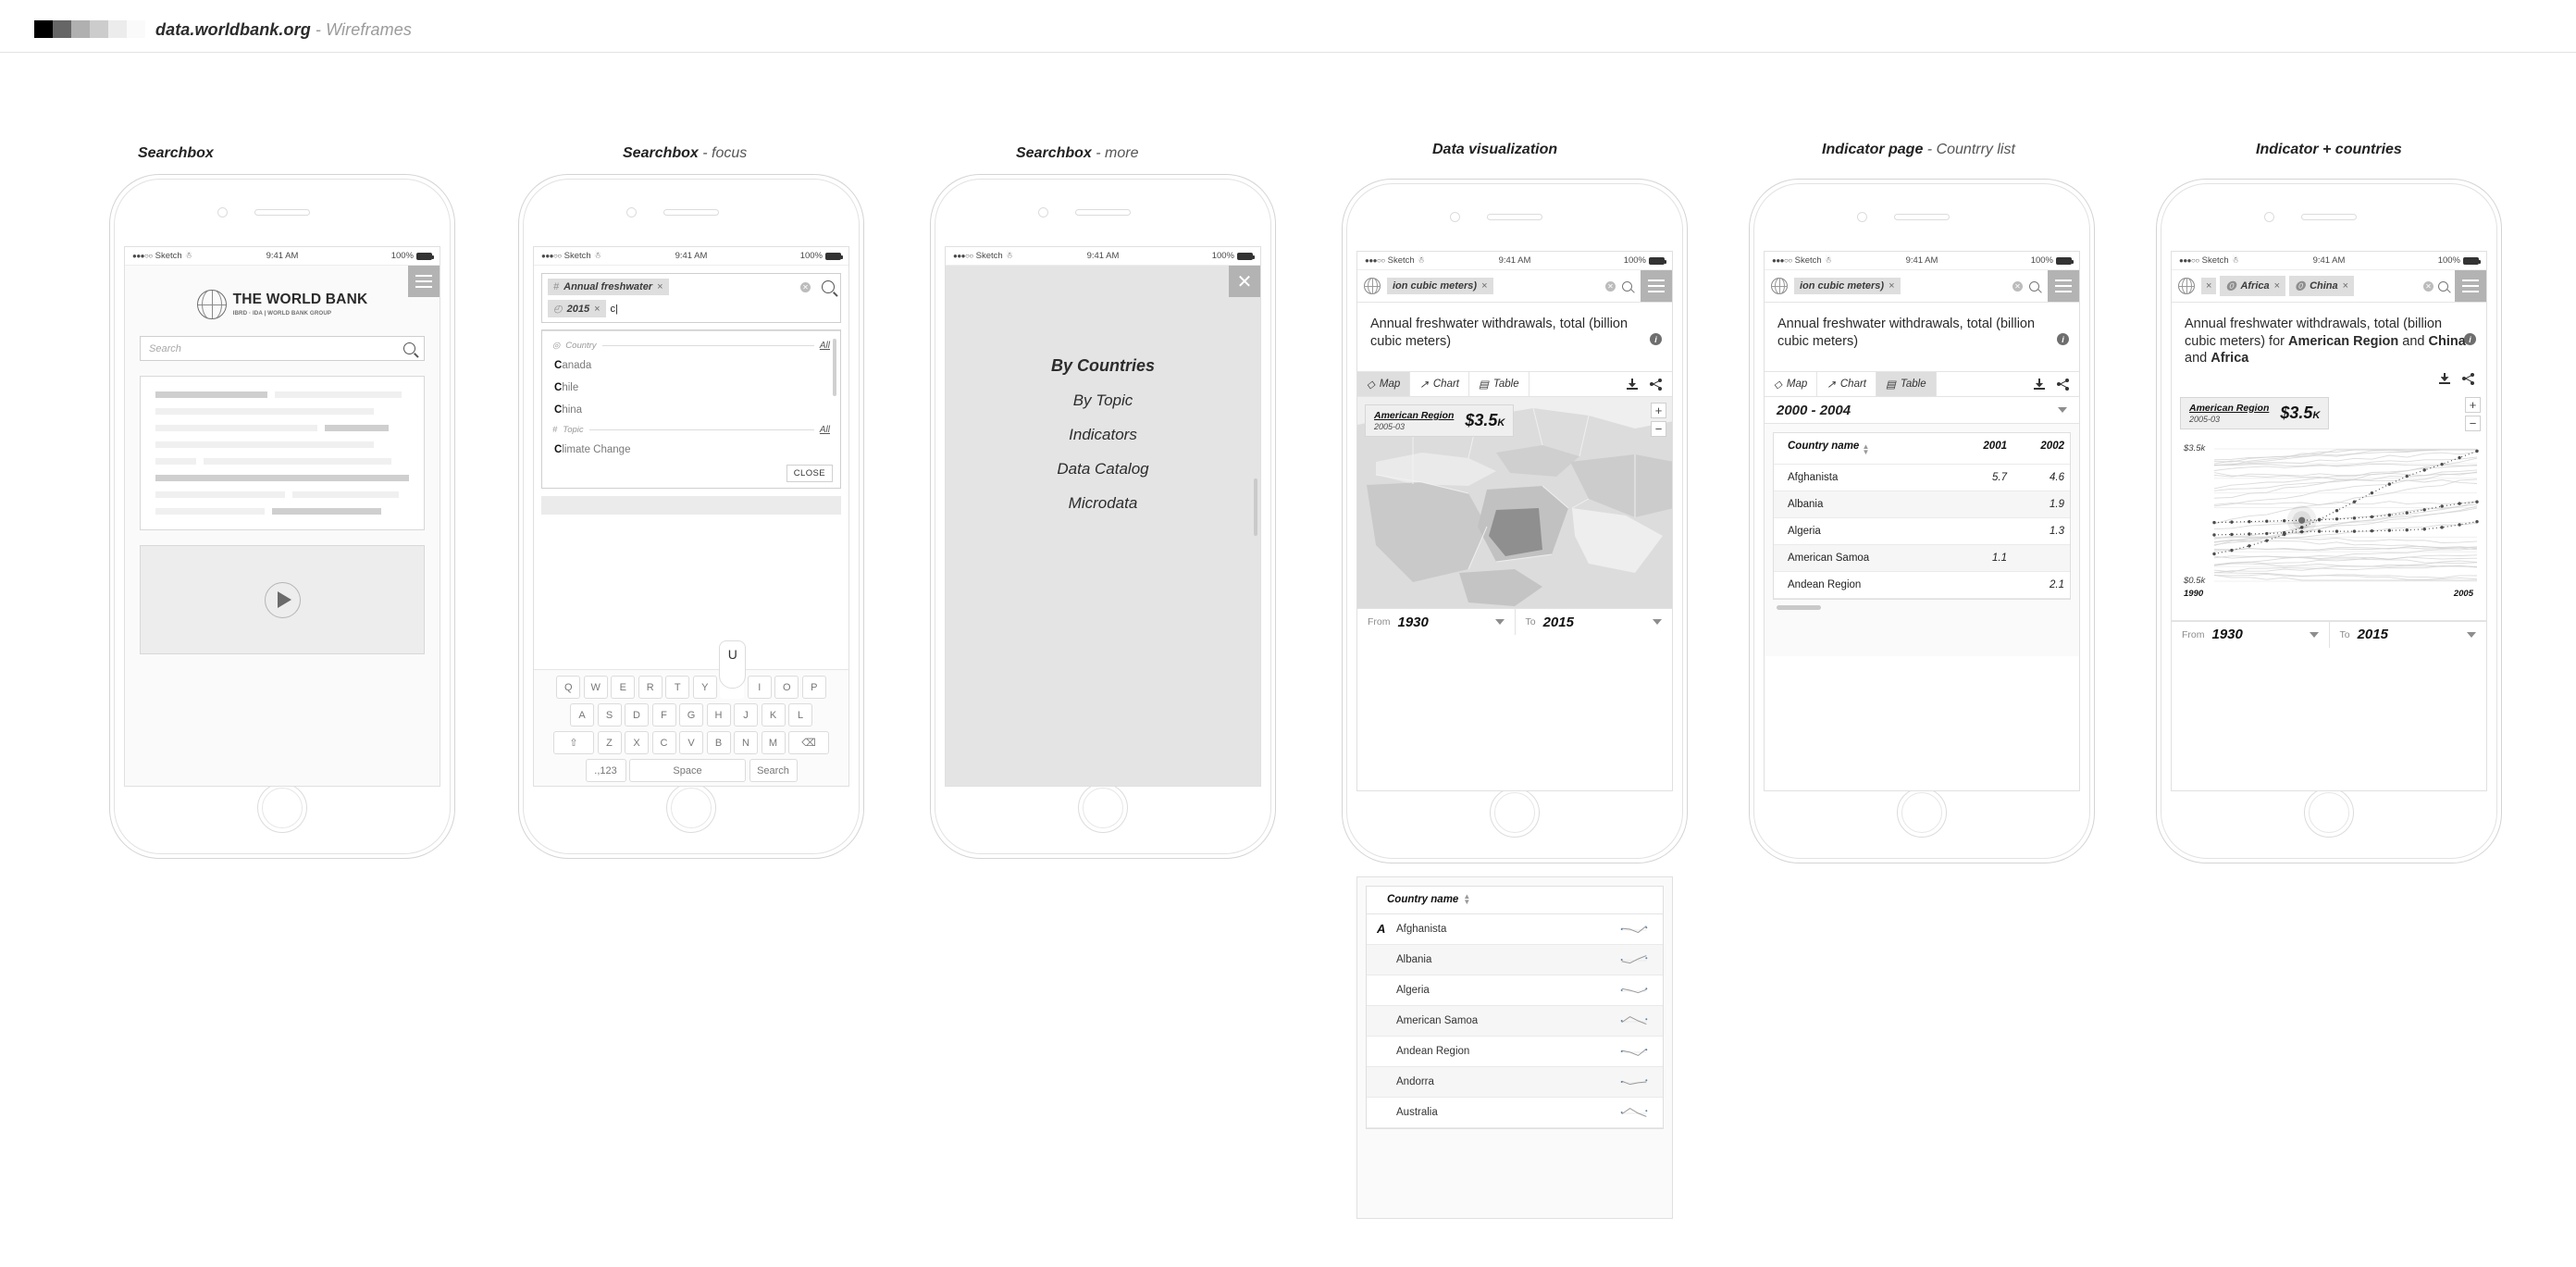  Describe the element at coordinates (718, 742) in the screenshot. I see `key-b: B` at that location.